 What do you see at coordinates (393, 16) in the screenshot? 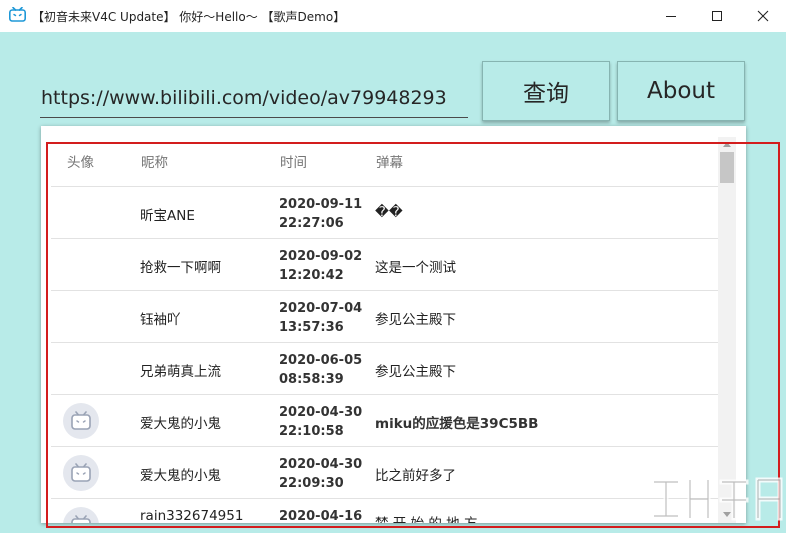
I see `title-bar: 【初音未来V4C Update】 你好～Hello～ 【歌声Demo】` at bounding box center [393, 16].